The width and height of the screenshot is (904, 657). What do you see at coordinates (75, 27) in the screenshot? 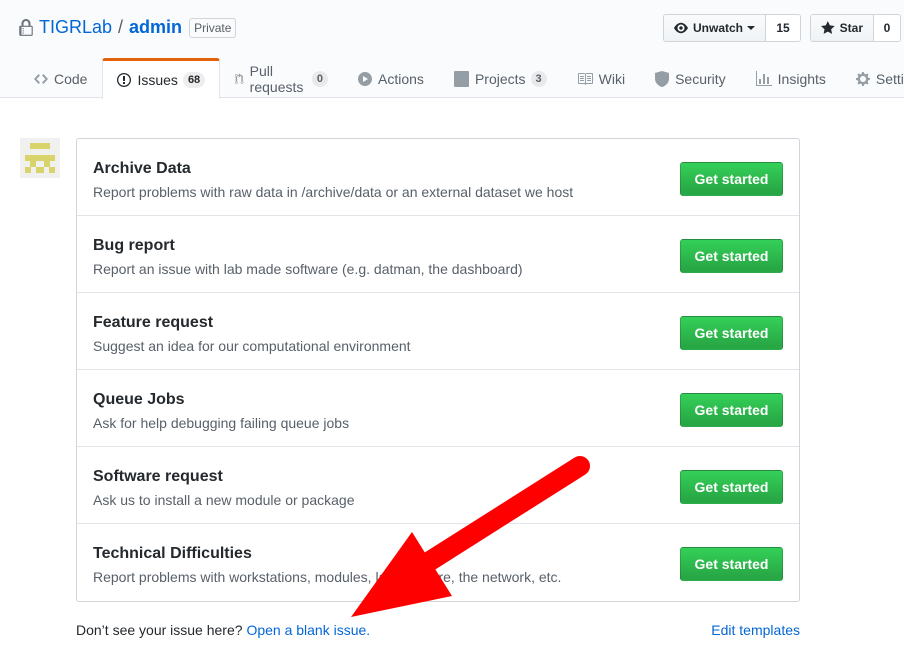
I see `repo-owner-link: TIGRLab` at bounding box center [75, 27].